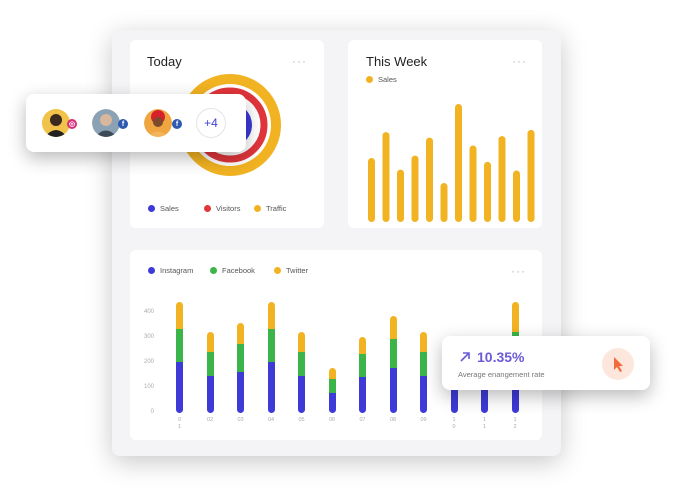 This screenshot has width=676, height=494. What do you see at coordinates (515, 423) in the screenshot?
I see `x-tick-label: 1 2` at bounding box center [515, 423].